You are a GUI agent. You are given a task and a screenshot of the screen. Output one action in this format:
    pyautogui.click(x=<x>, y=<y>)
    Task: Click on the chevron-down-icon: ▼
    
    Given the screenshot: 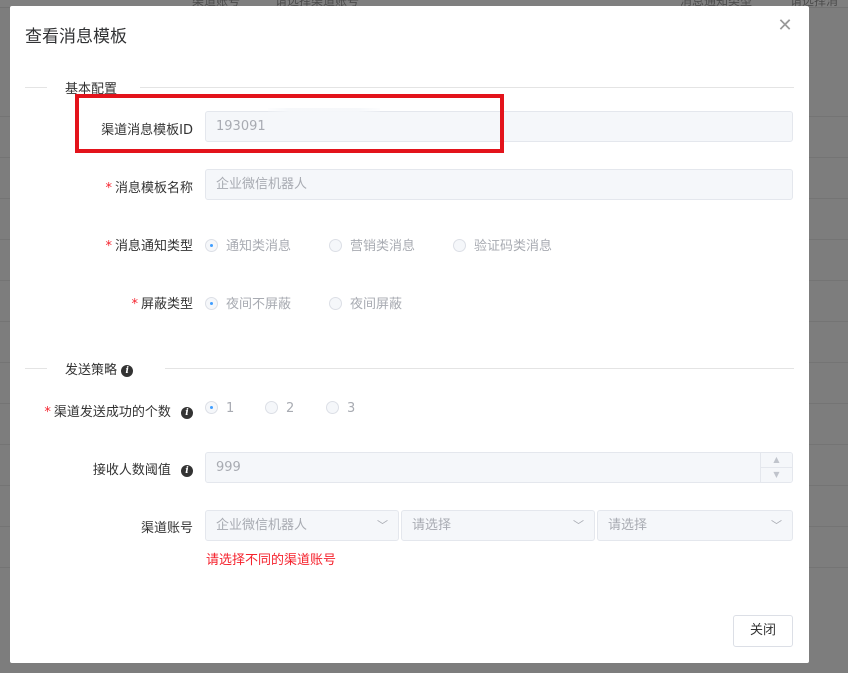 What is the action you would take?
    pyautogui.click(x=776, y=474)
    